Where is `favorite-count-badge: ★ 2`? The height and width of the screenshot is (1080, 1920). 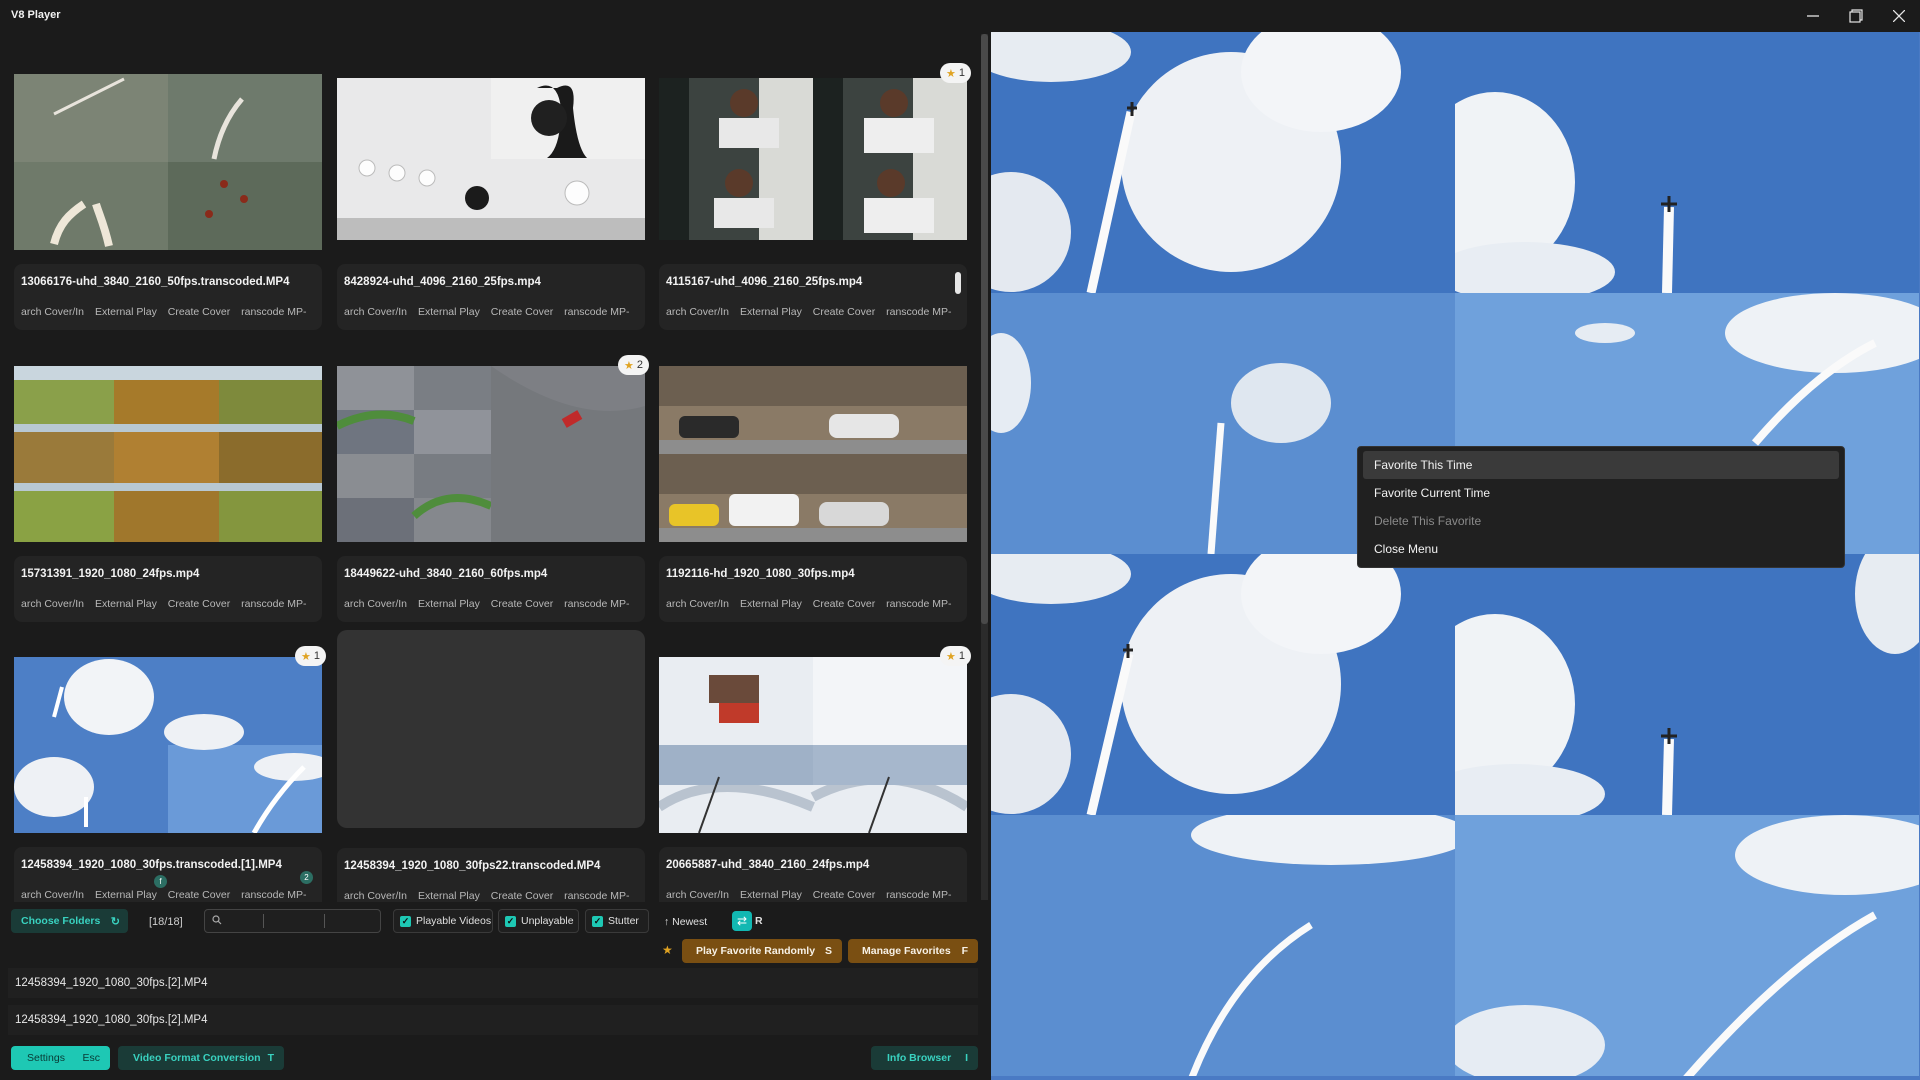
favorite-count-badge: ★ 2 is located at coordinates (633, 365).